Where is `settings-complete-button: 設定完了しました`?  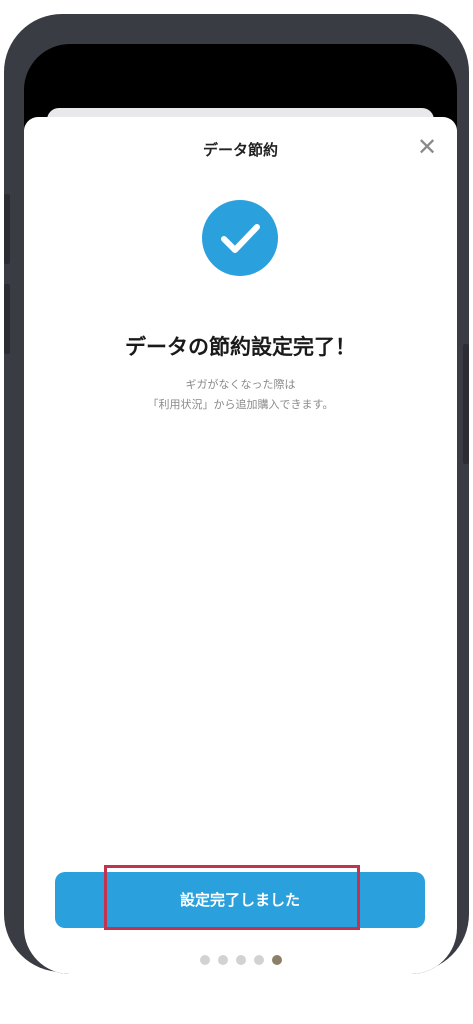
settings-complete-button: 設定完了しました is located at coordinates (240, 900).